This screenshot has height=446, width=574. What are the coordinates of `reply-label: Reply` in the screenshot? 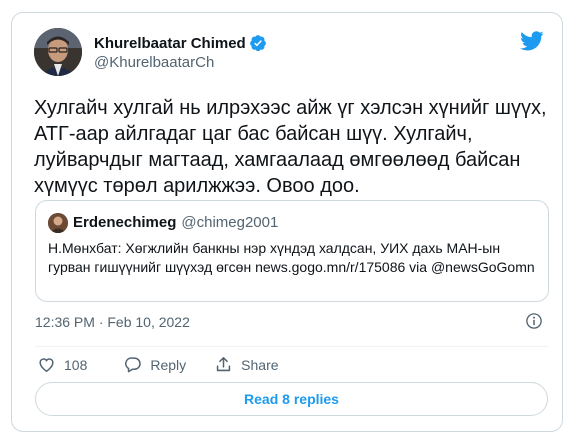 It's located at (168, 364).